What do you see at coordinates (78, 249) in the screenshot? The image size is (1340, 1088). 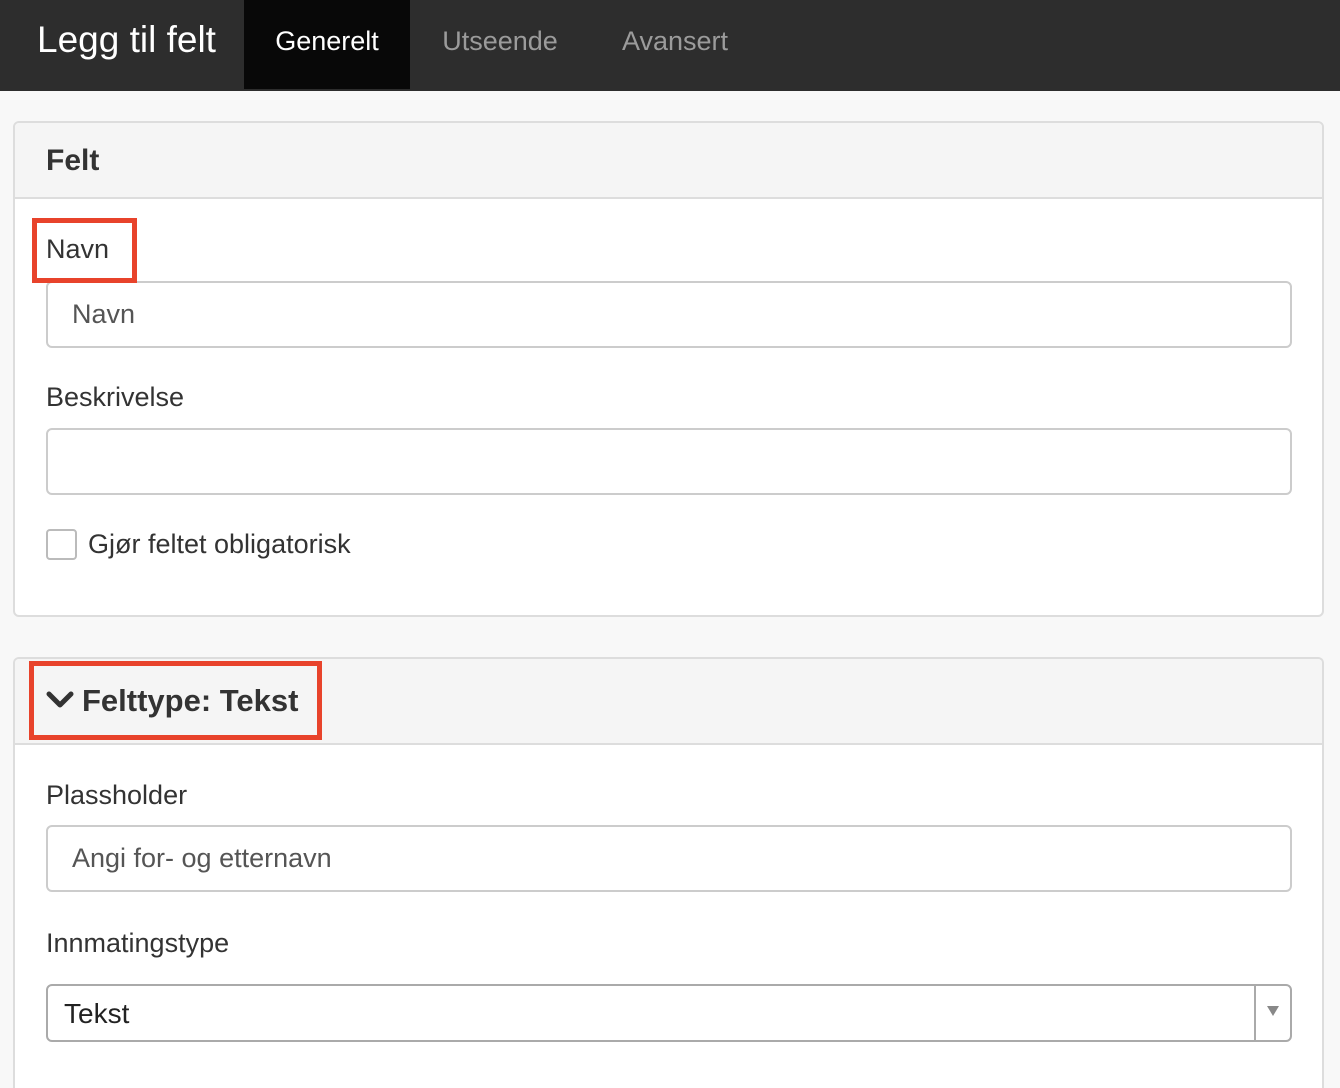 I see `name-label: Navn` at bounding box center [78, 249].